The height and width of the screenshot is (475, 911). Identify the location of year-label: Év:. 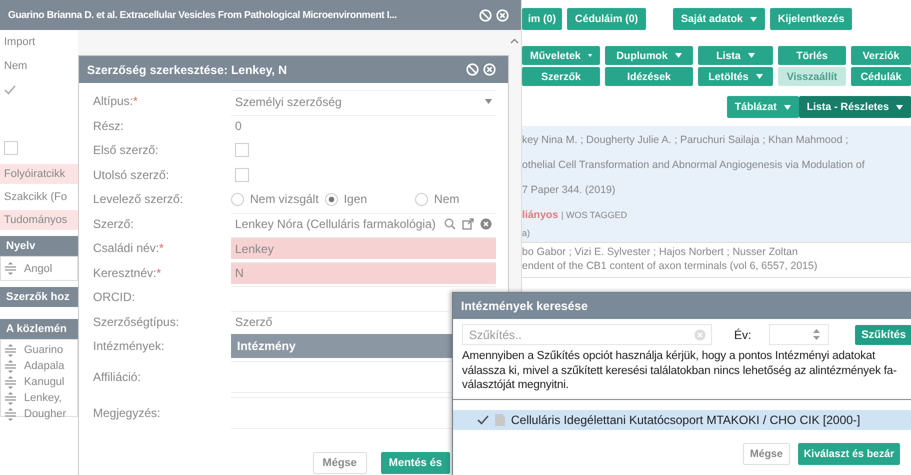
(743, 335).